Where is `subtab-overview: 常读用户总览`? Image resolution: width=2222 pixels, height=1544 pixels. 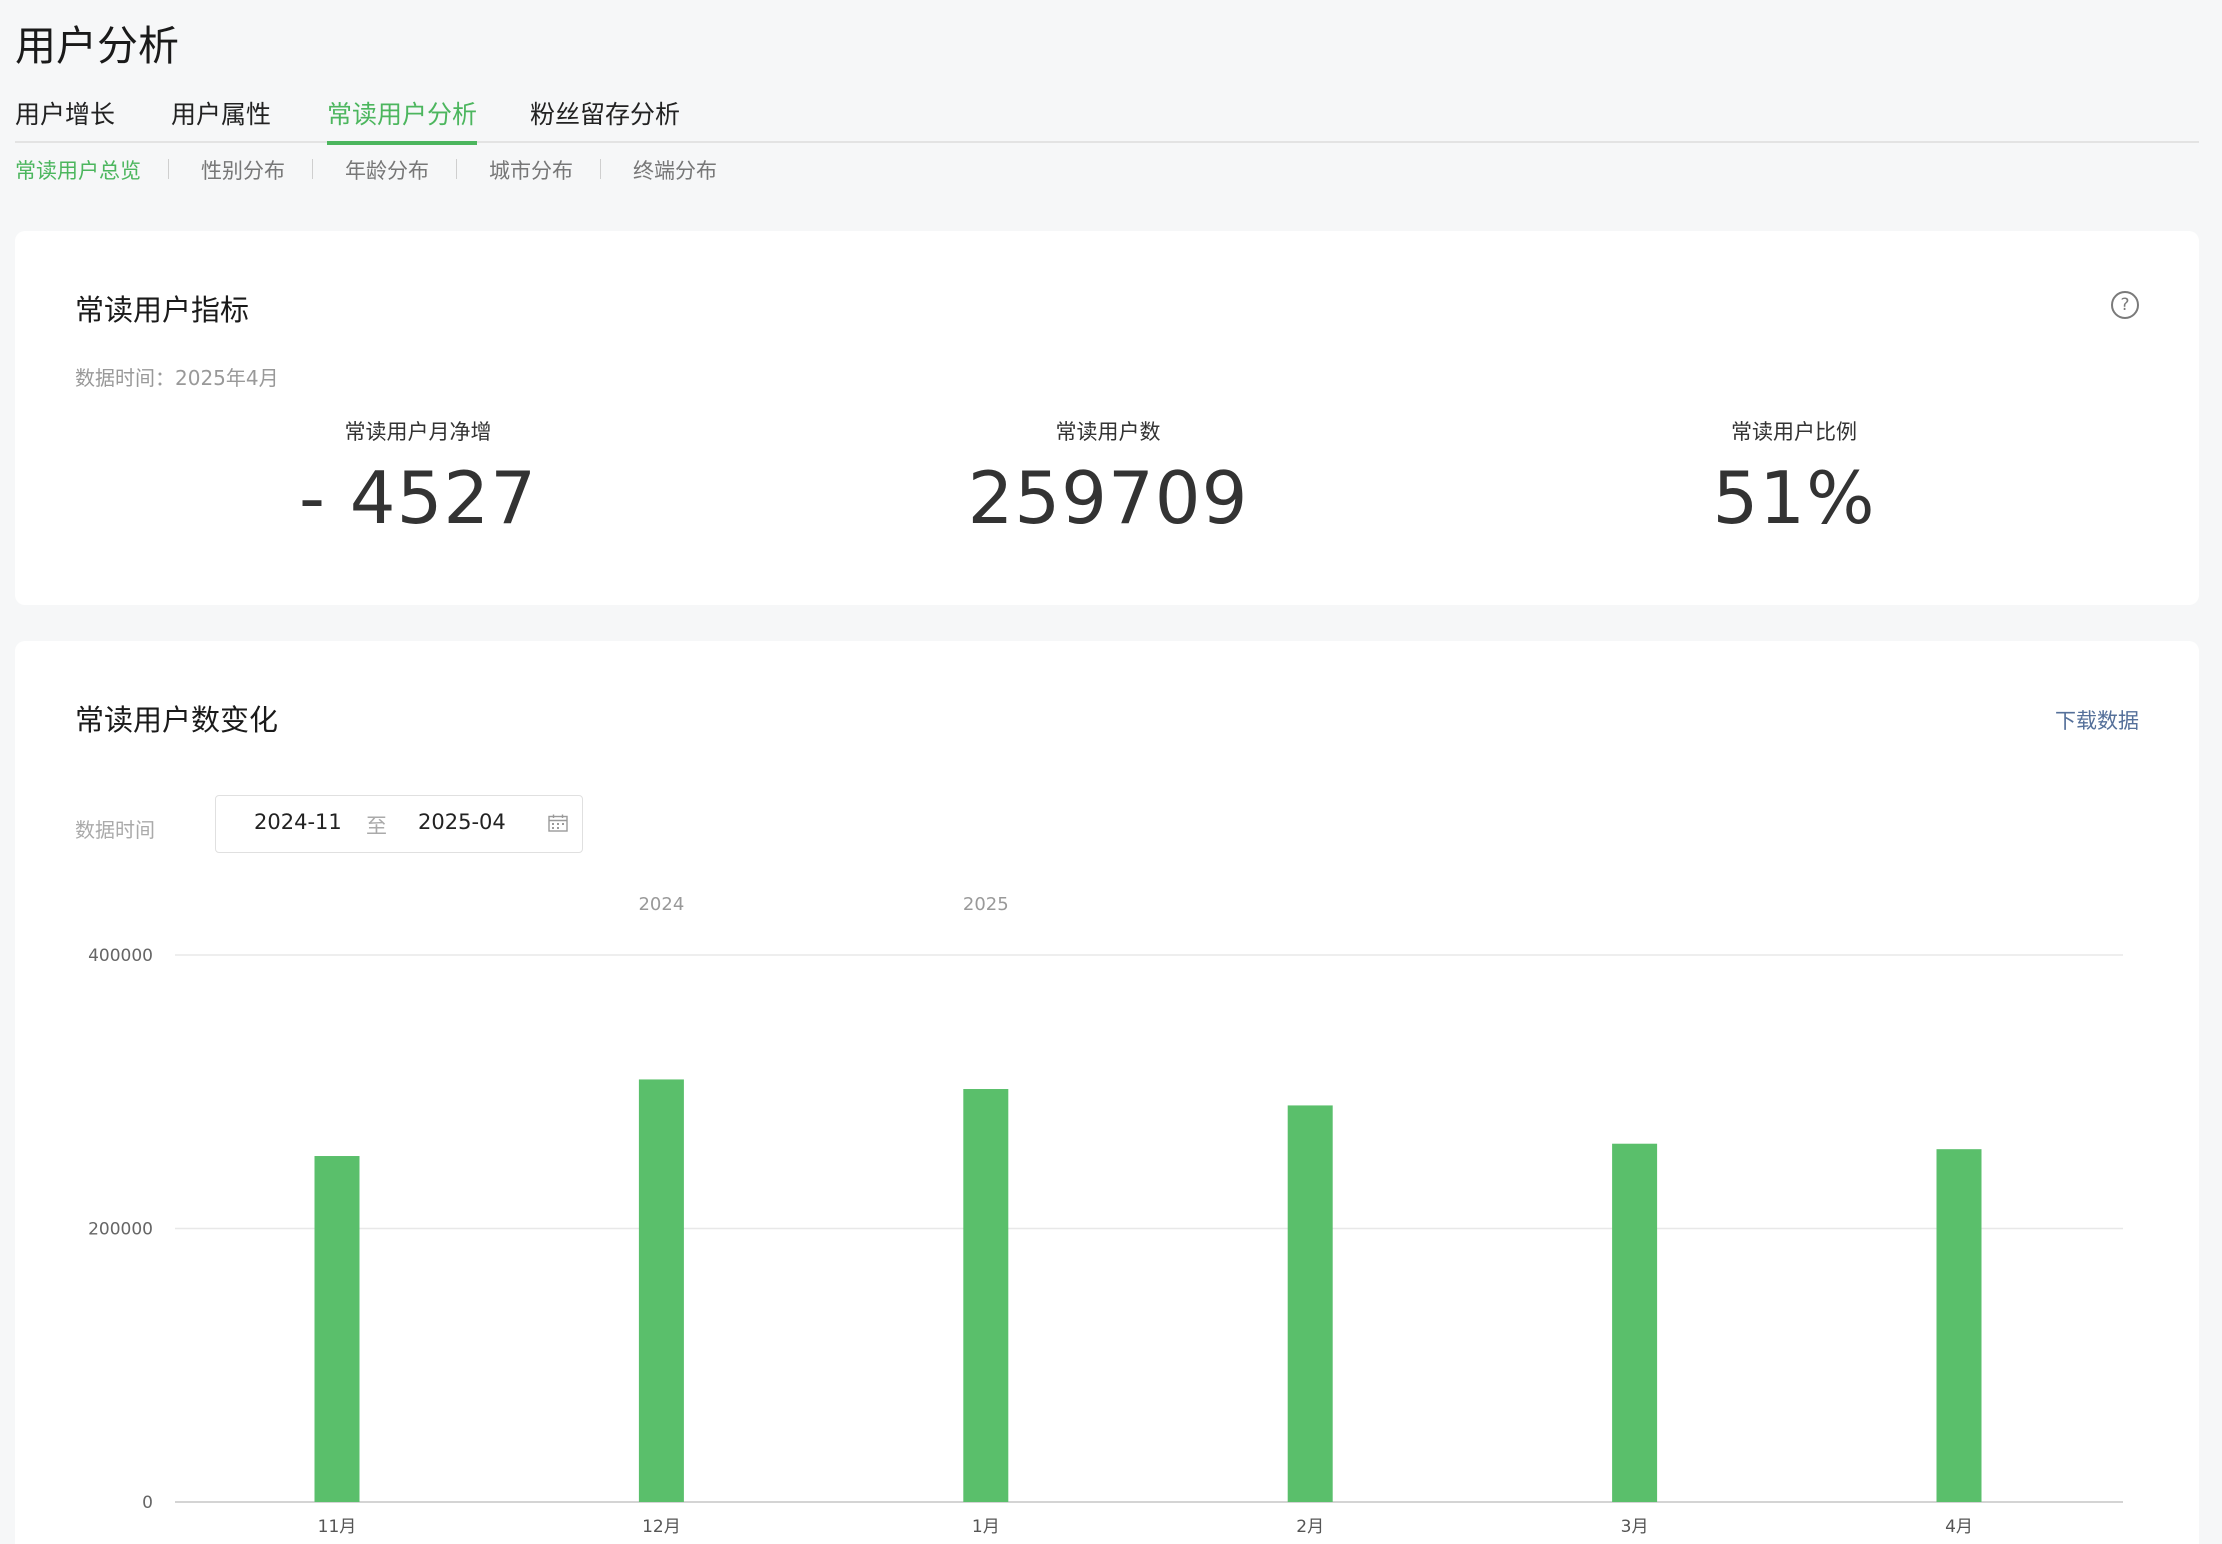 subtab-overview: 常读用户总览 is located at coordinates (78, 170).